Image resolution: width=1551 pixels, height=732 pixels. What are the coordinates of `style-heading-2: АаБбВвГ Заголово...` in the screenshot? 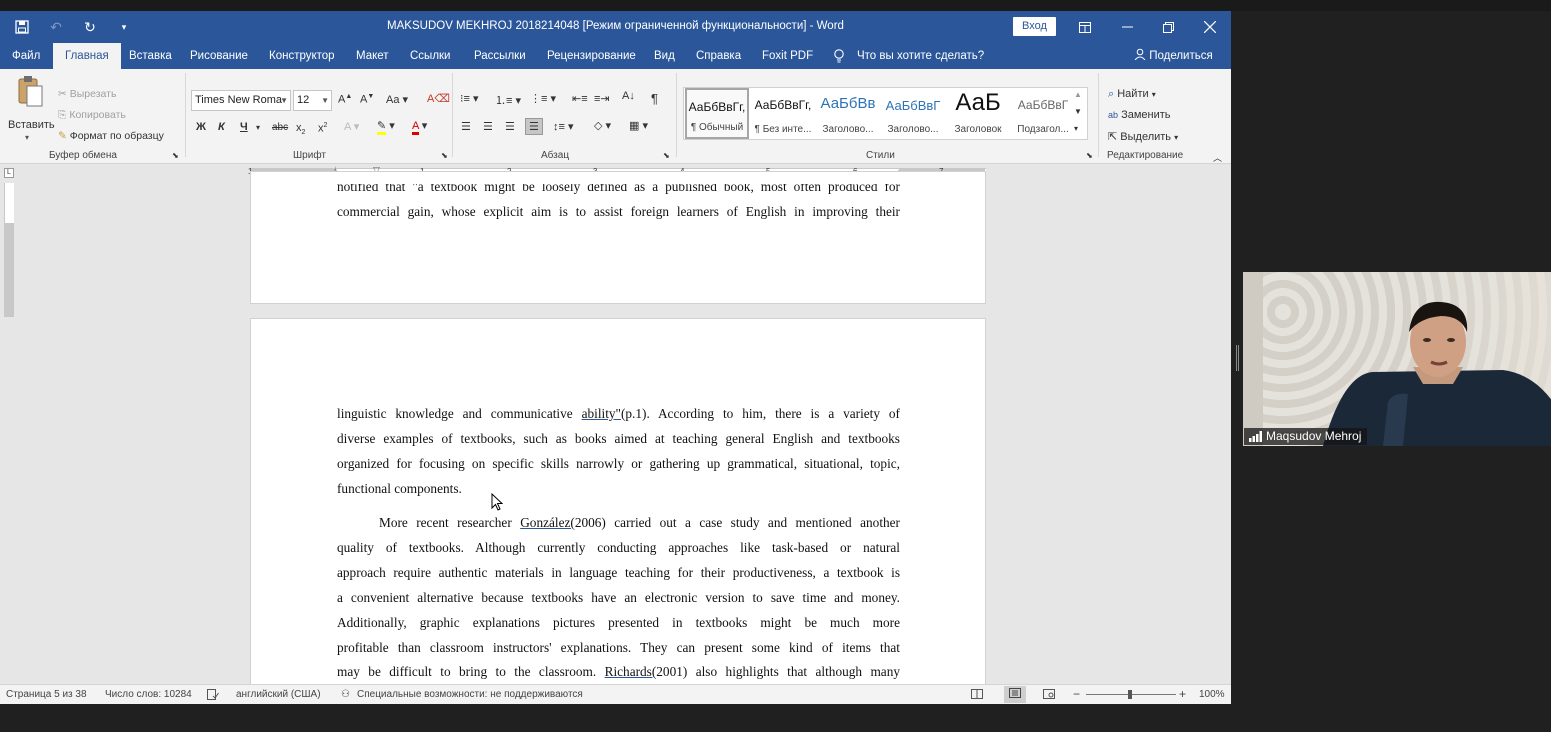 It's located at (913, 113).